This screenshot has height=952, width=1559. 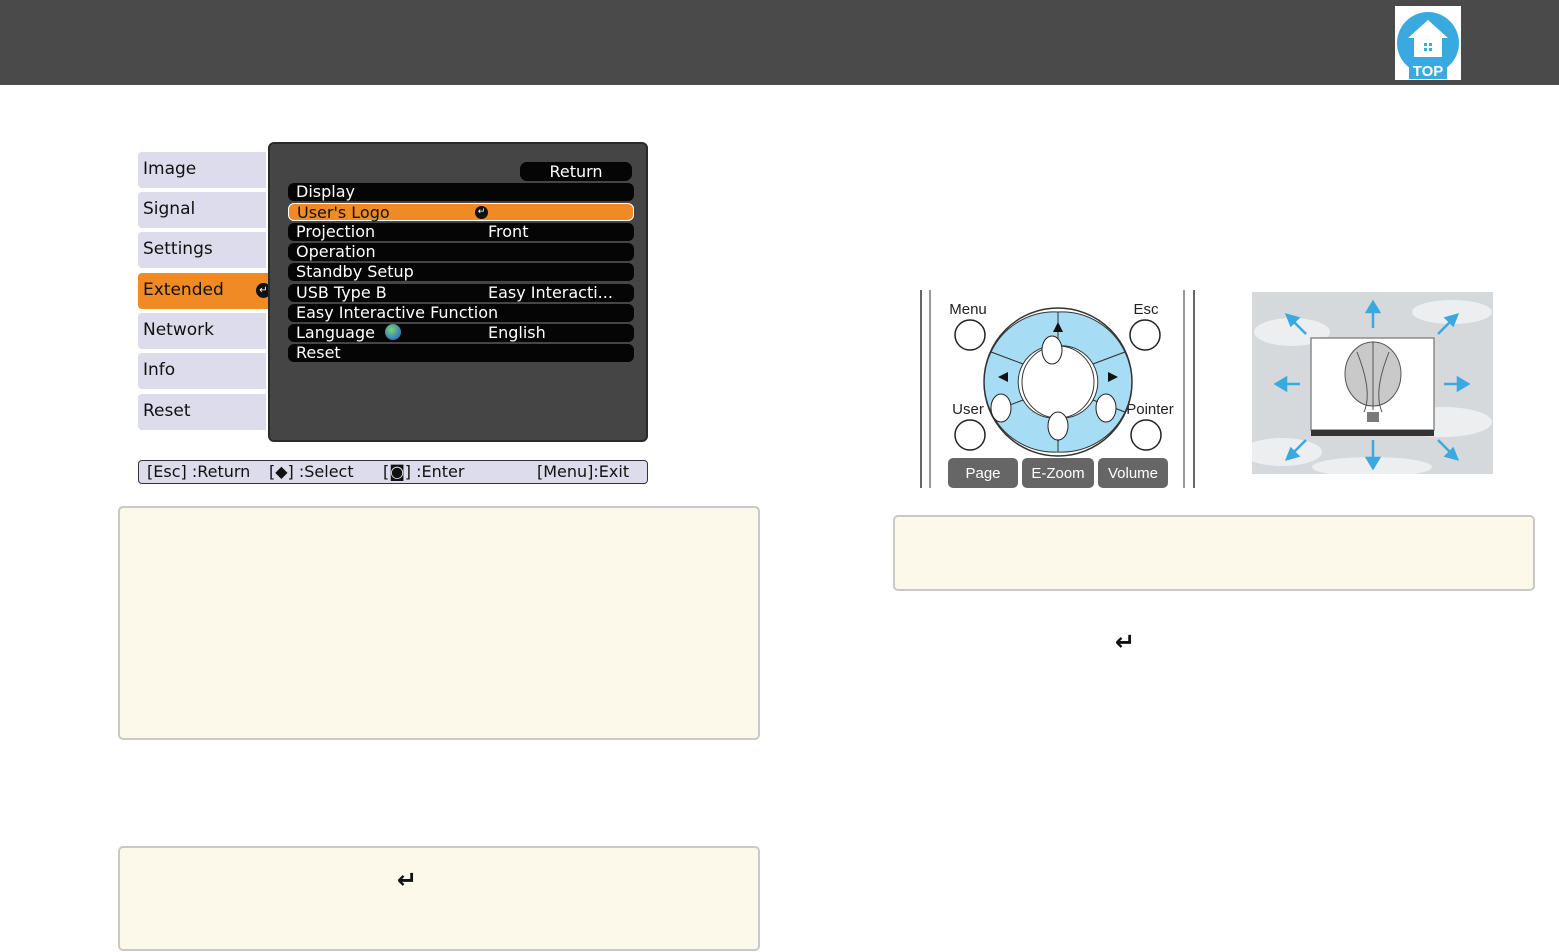 I want to click on tab-info: Info, so click(x=202, y=371).